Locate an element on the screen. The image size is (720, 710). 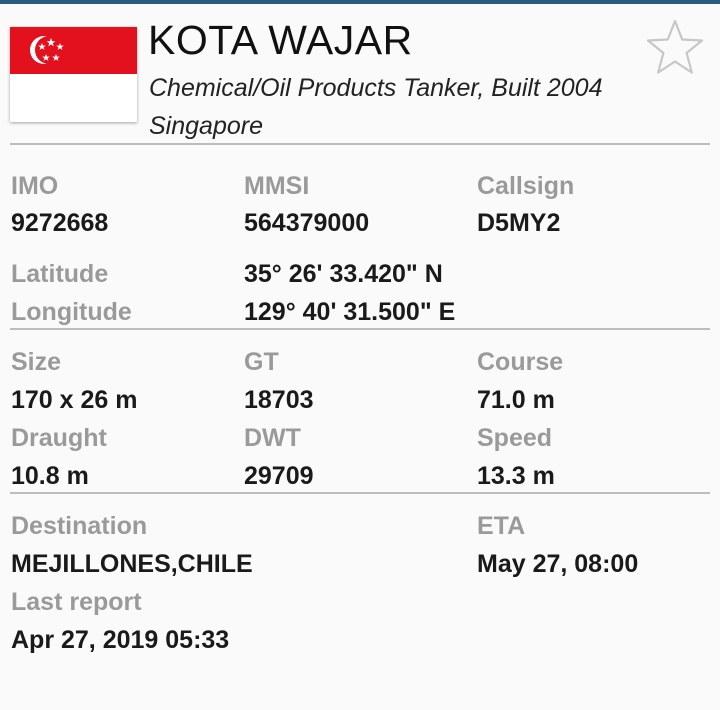
callsign-label: Callsign is located at coordinates (526, 186).